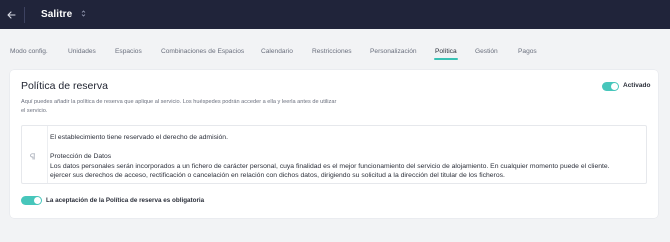 The width and height of the screenshot is (670, 242). Describe the element at coordinates (29, 51) in the screenshot. I see `tab-modo-config: Modo config.` at that location.